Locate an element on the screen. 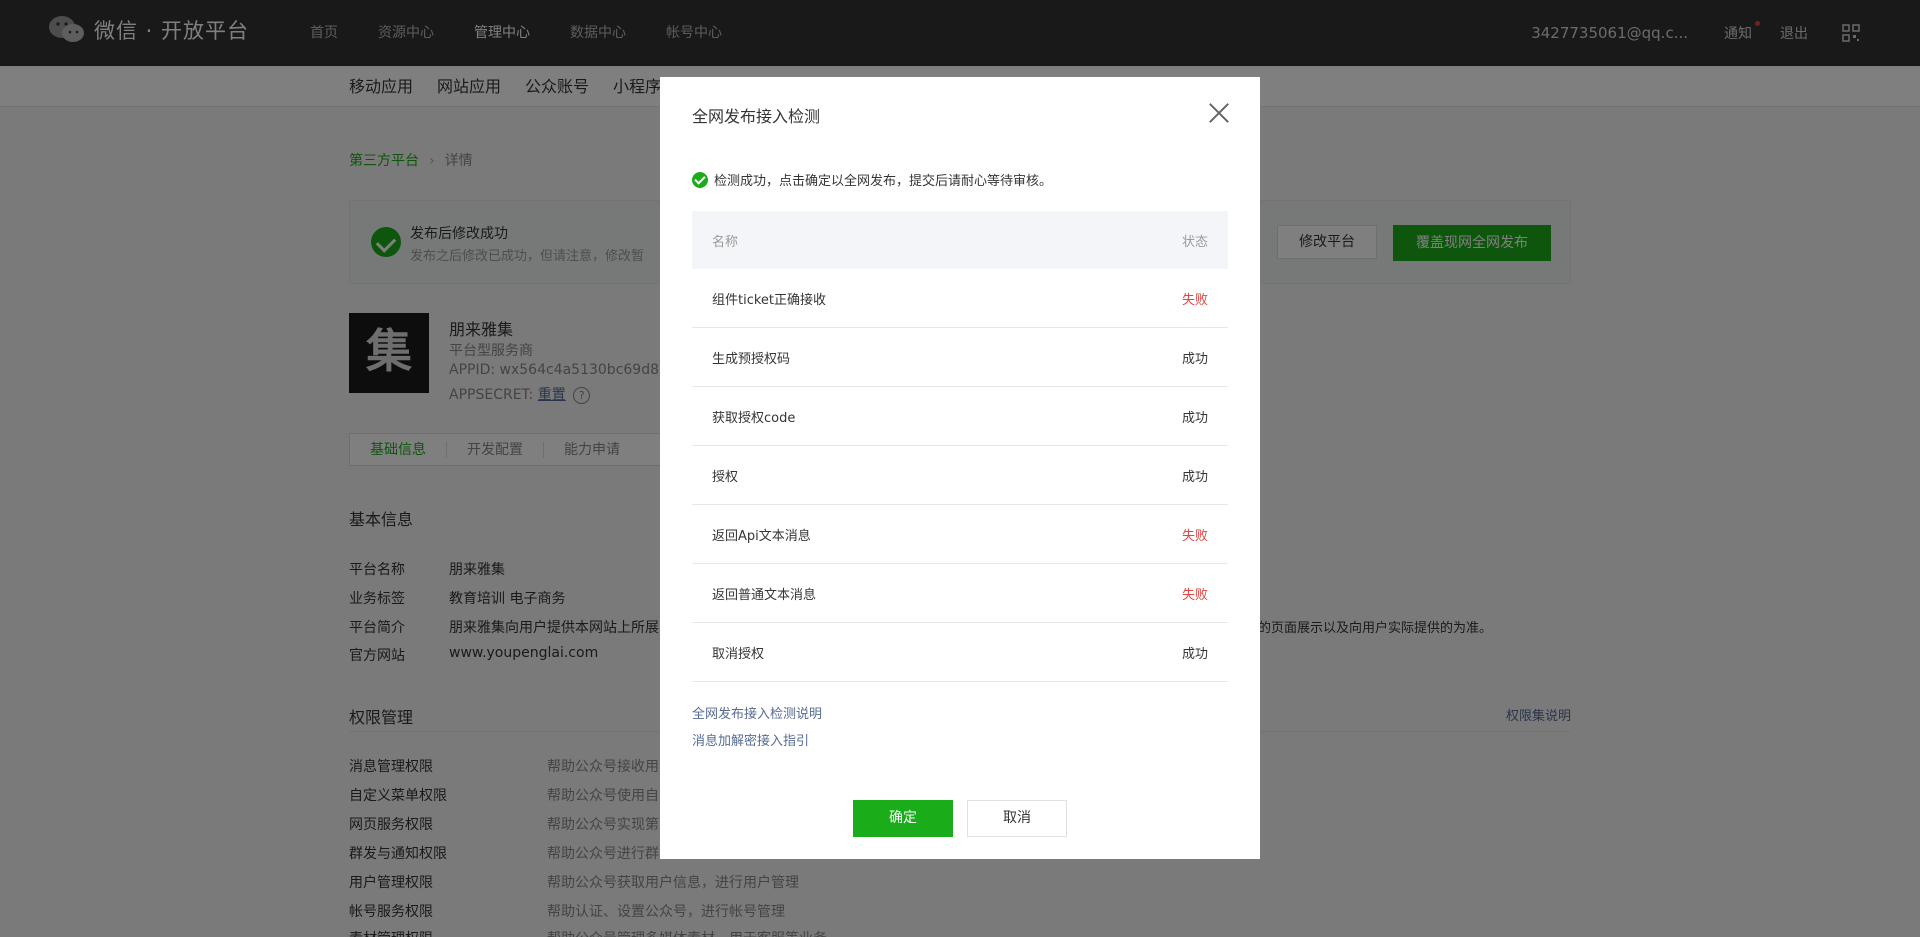 Image resolution: width=1920 pixels, height=937 pixels. check-name: 返回Api文本消息 is located at coordinates (761, 536).